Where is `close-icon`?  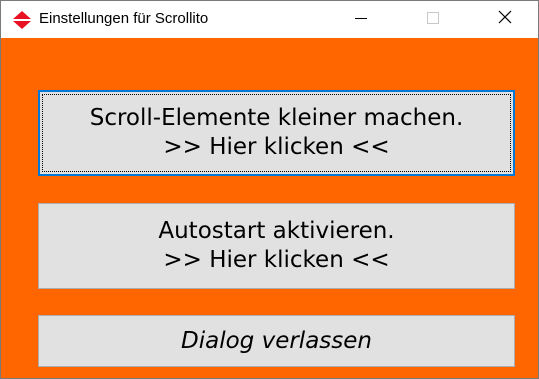 close-icon is located at coordinates (505, 19).